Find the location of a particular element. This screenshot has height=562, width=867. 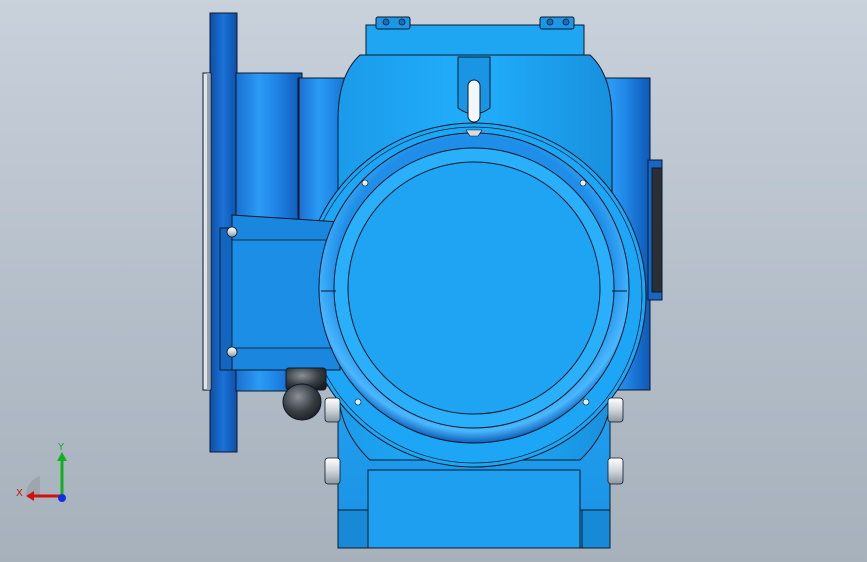

top-cover is located at coordinates (475, 37).